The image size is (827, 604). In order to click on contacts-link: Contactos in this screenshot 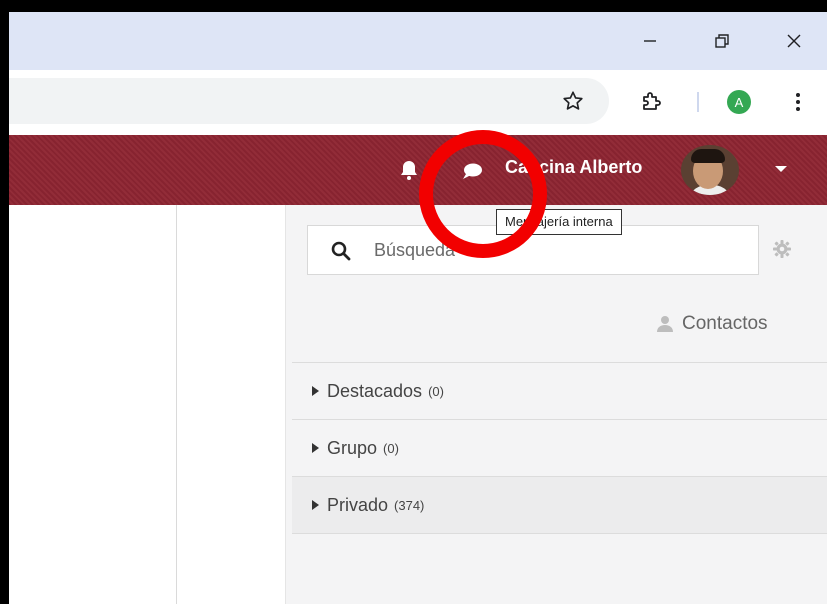, I will do `click(712, 324)`.